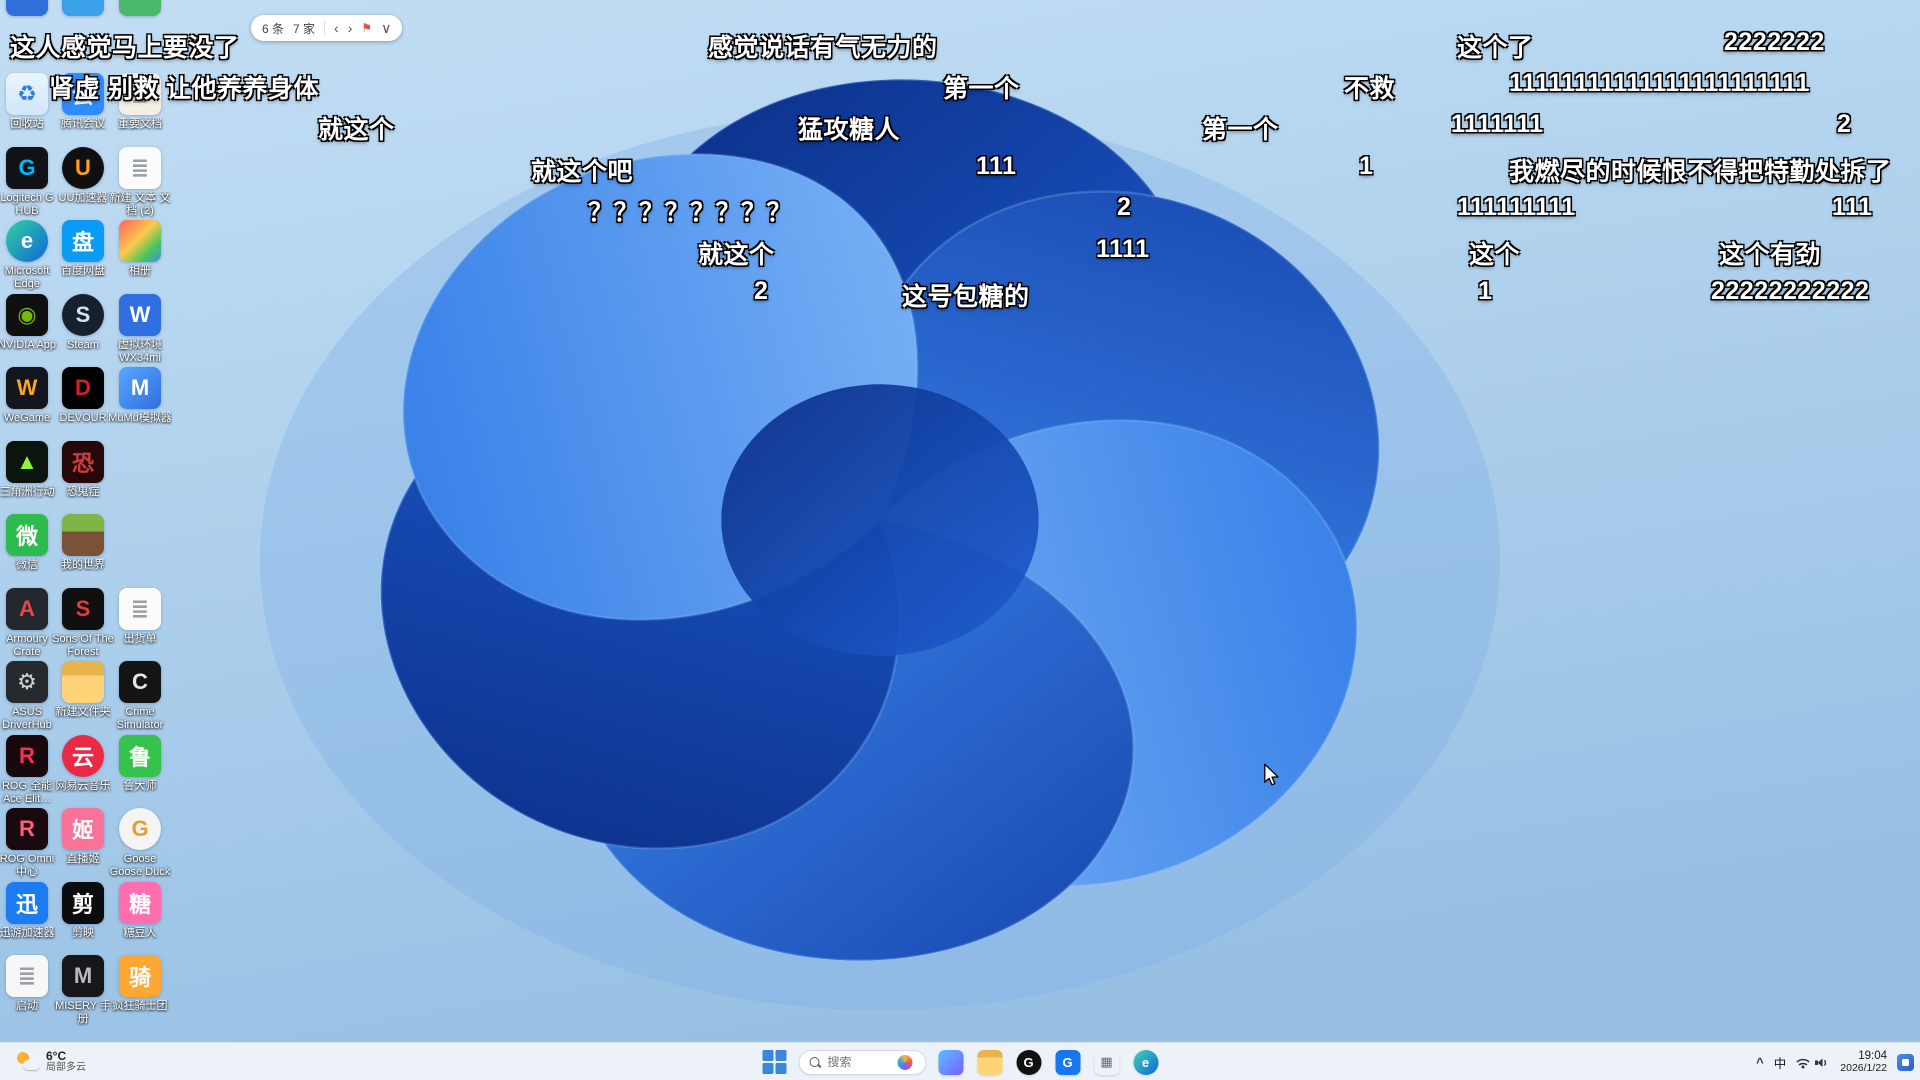  Describe the element at coordinates (82, 242) in the screenshot. I see `baidu-netdisk-glyph: 盘` at that location.